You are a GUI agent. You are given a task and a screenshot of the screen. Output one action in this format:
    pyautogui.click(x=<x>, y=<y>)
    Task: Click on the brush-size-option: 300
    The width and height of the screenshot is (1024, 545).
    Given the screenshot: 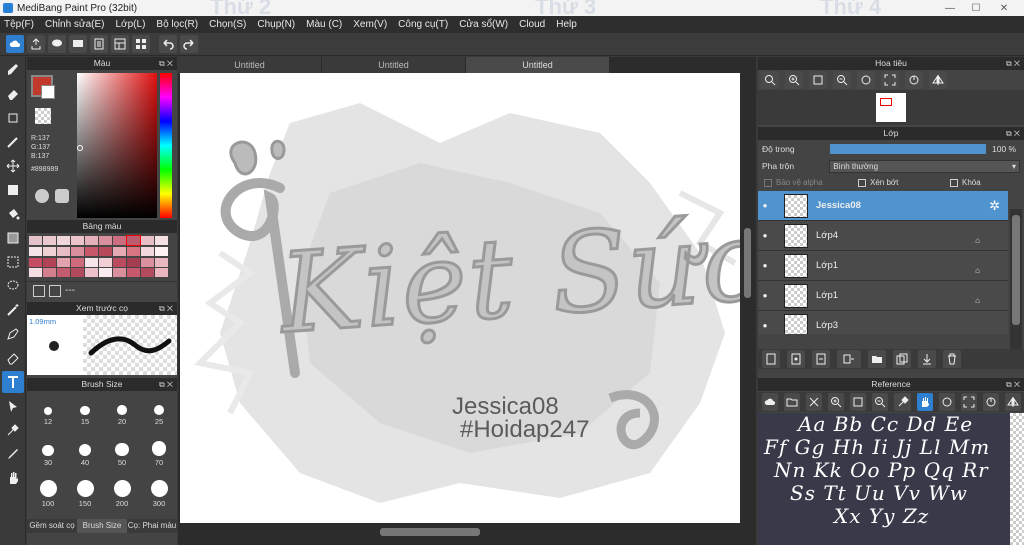 What is the action you would take?
    pyautogui.click(x=159, y=493)
    